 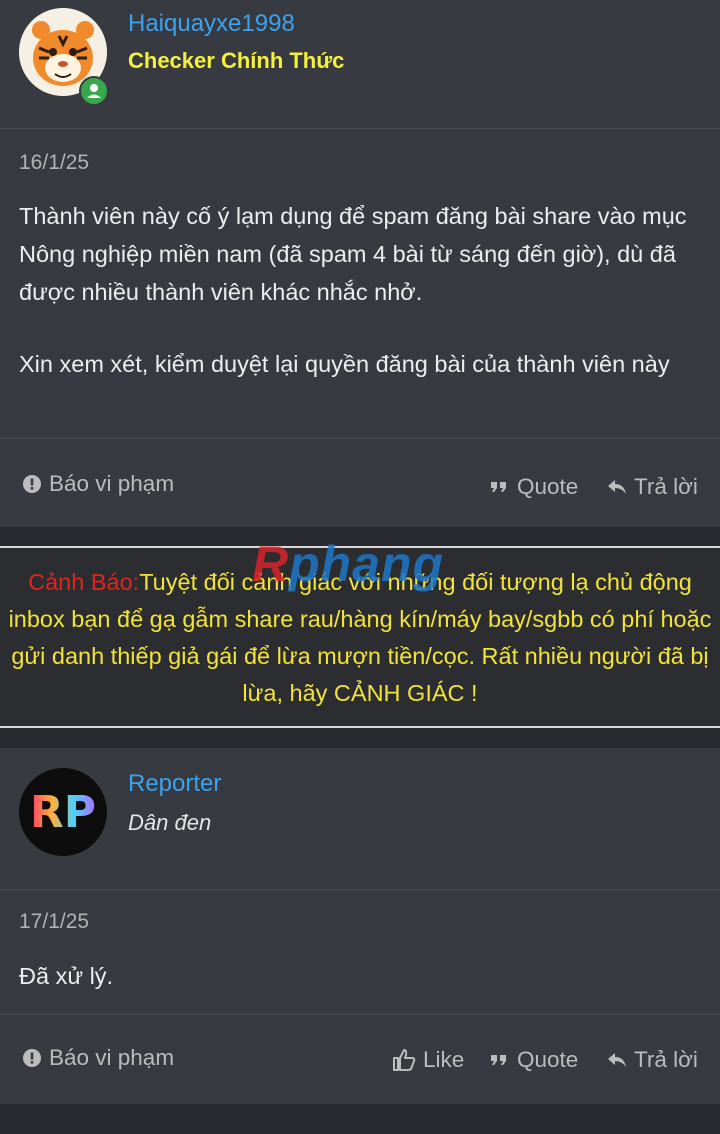 I want to click on watermark-logo: Rphang, so click(x=348, y=564).